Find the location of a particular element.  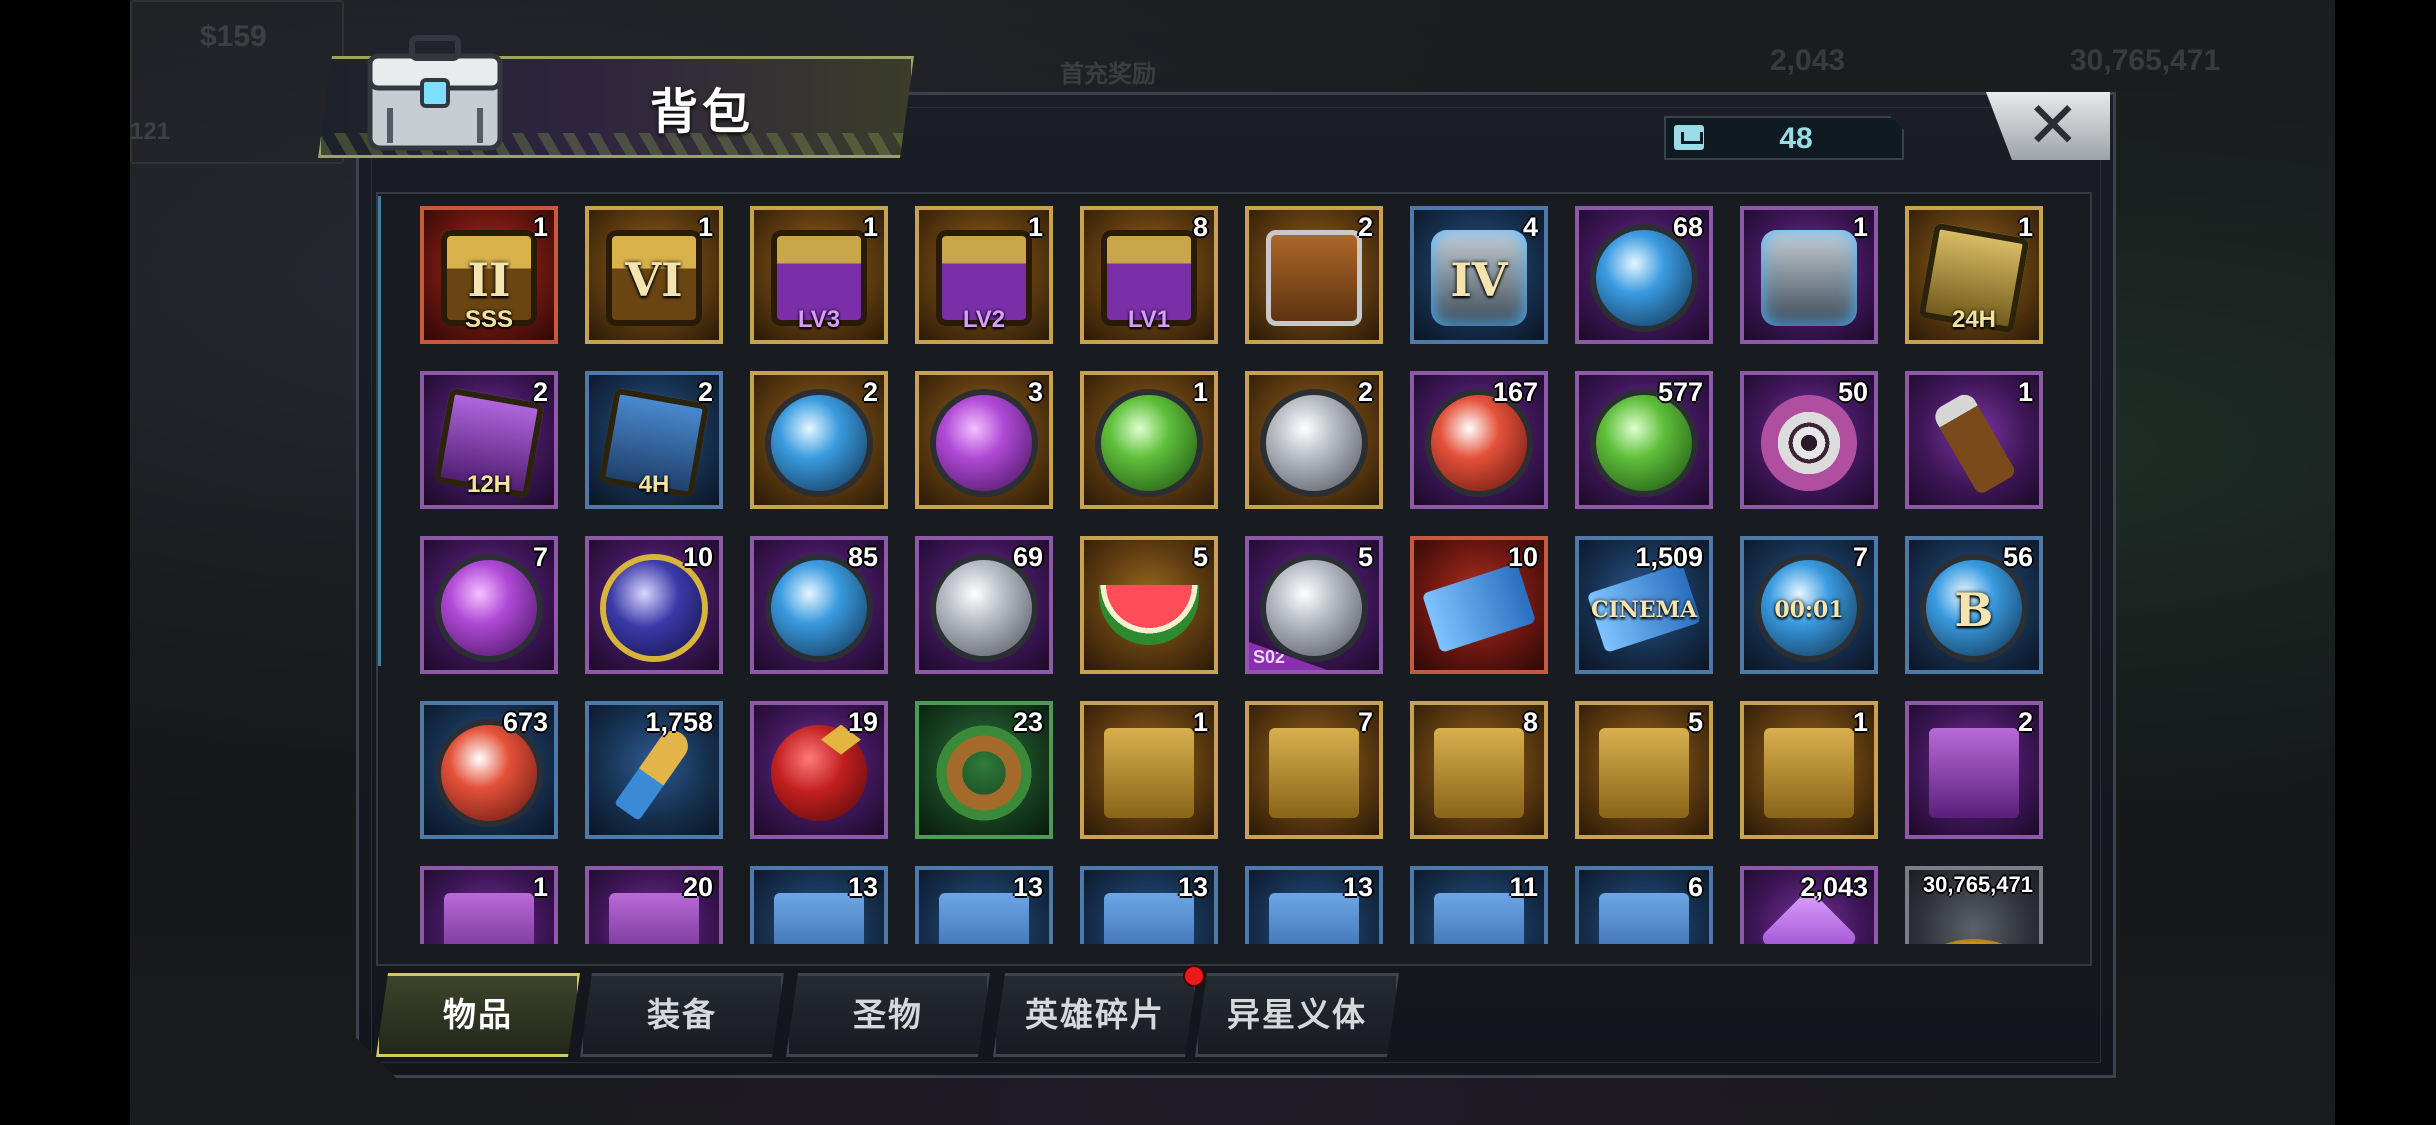

item-glyph: CINEMA is located at coordinates (1644, 610).